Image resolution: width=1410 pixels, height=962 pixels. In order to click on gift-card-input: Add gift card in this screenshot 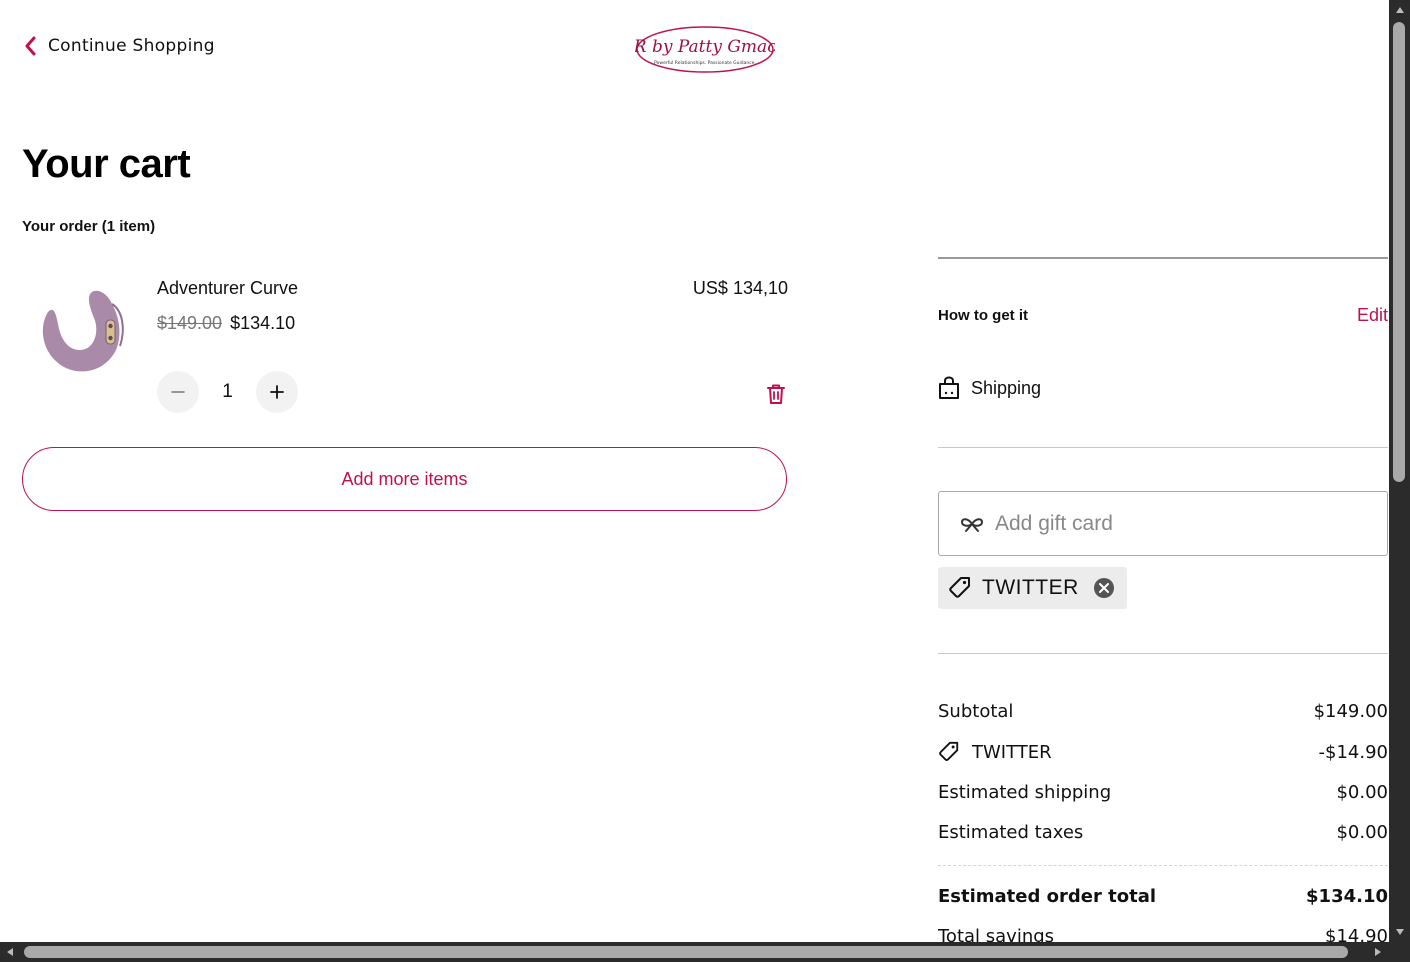, I will do `click(1163, 523)`.